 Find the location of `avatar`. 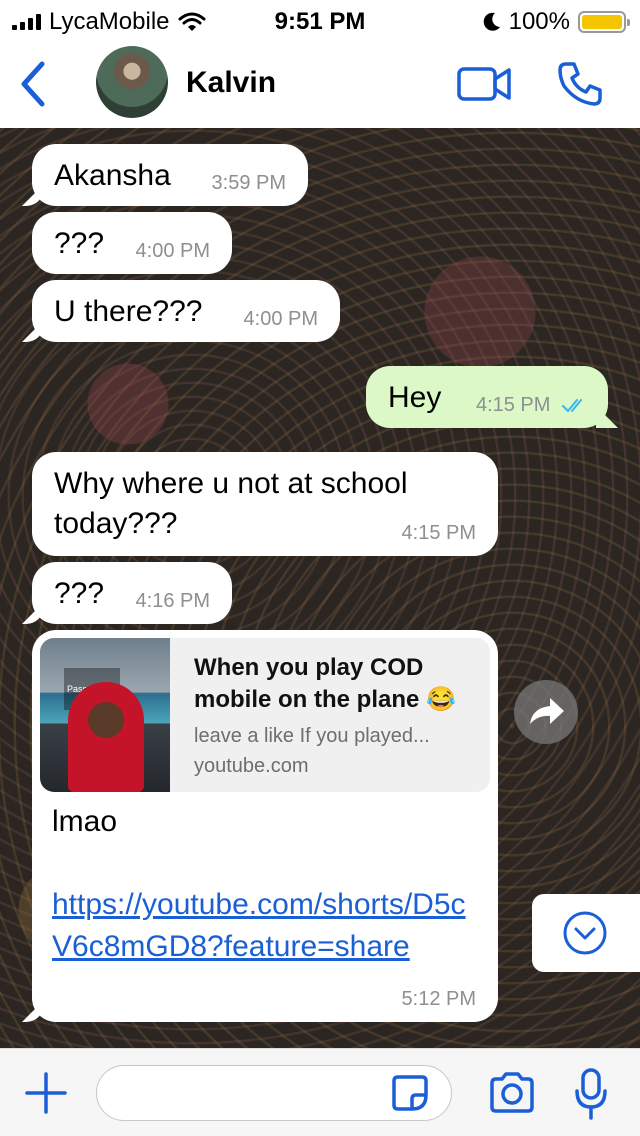

avatar is located at coordinates (132, 82).